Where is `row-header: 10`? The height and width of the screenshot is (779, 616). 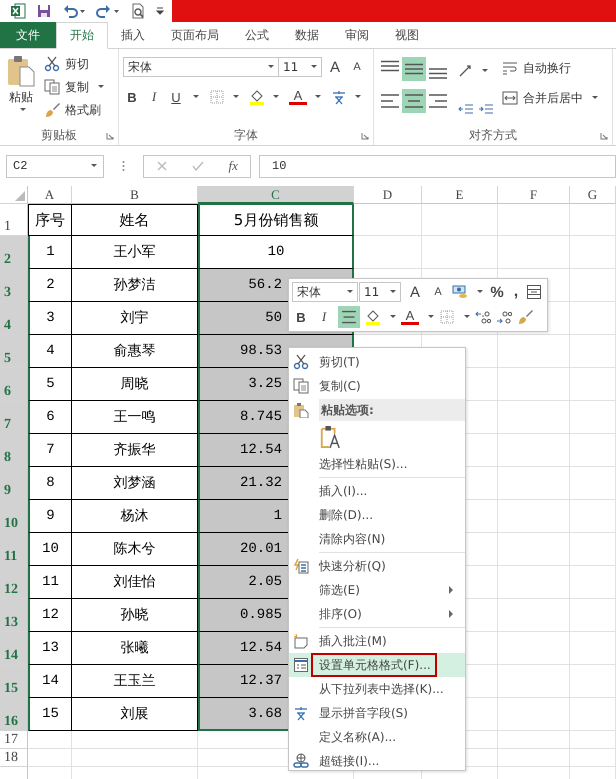 row-header: 10 is located at coordinates (14, 516).